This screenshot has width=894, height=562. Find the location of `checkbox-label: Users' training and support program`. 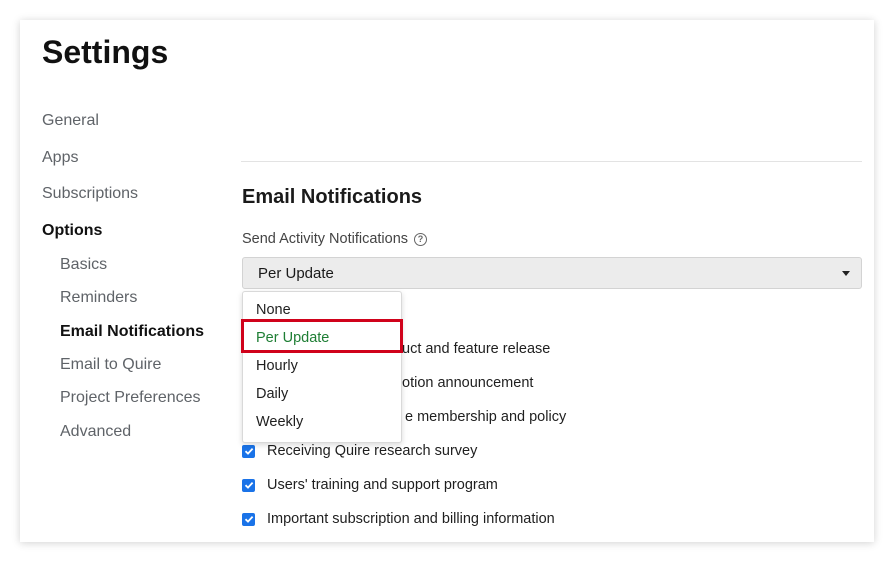

checkbox-label: Users' training and support program is located at coordinates (382, 485).